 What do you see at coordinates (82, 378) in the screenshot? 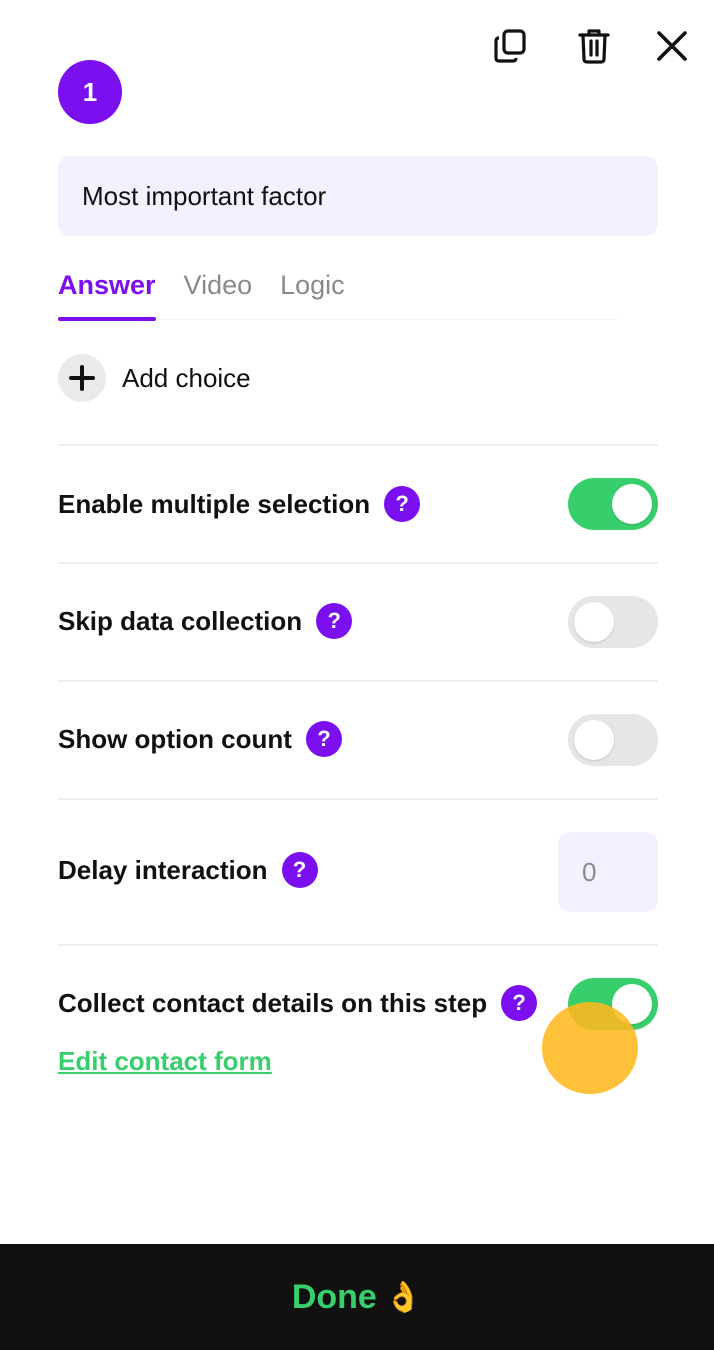
I see `plus-icon` at bounding box center [82, 378].